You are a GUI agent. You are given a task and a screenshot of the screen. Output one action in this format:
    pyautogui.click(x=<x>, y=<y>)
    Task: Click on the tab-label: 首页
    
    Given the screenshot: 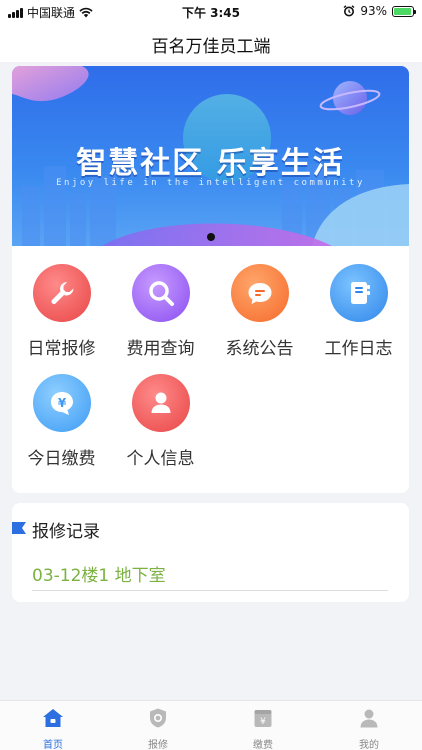 What is the action you would take?
    pyautogui.click(x=53, y=745)
    